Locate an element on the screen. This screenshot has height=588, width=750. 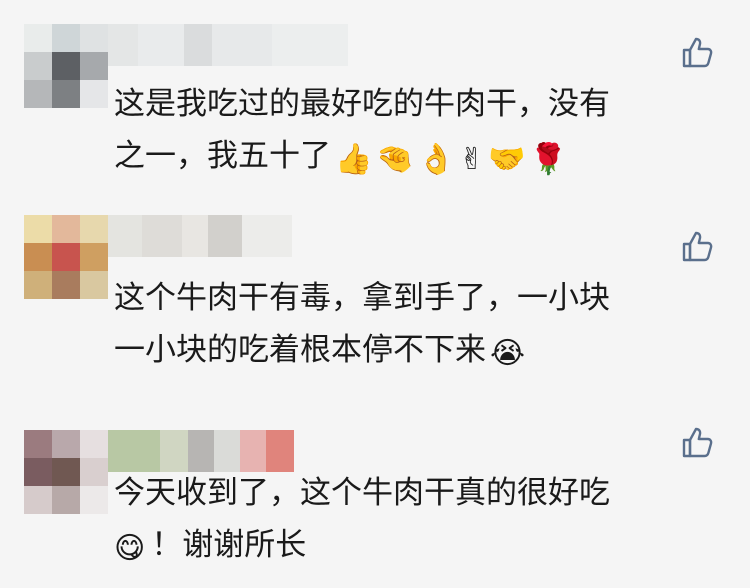
comment-line: 之一，我五十了 👍 🤏 👌 ✌ 🤝 🌹 is located at coordinates (404, 156).